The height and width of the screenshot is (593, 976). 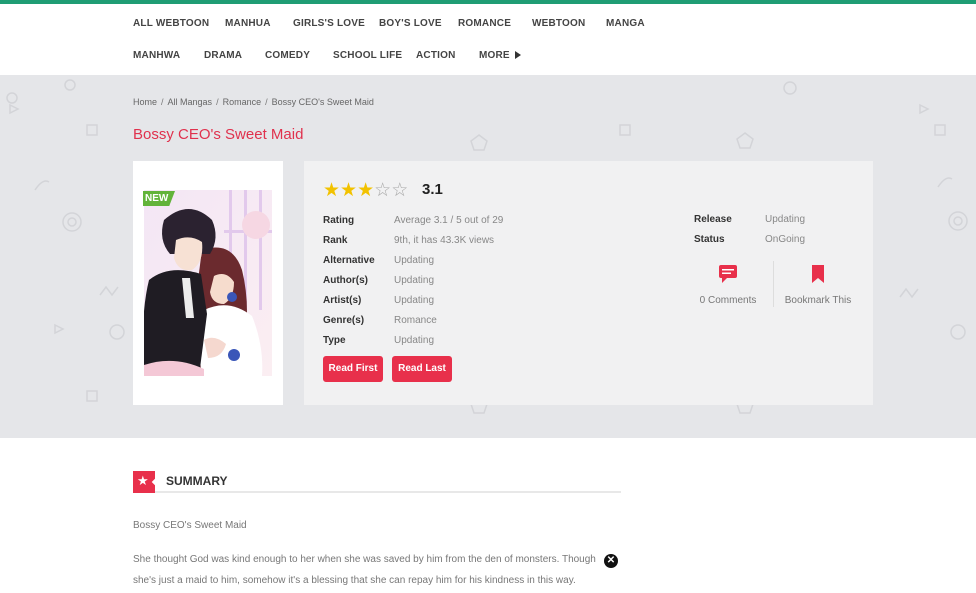 What do you see at coordinates (558, 23) in the screenshot?
I see `nav-item-webtoon: WEBTOON` at bounding box center [558, 23].